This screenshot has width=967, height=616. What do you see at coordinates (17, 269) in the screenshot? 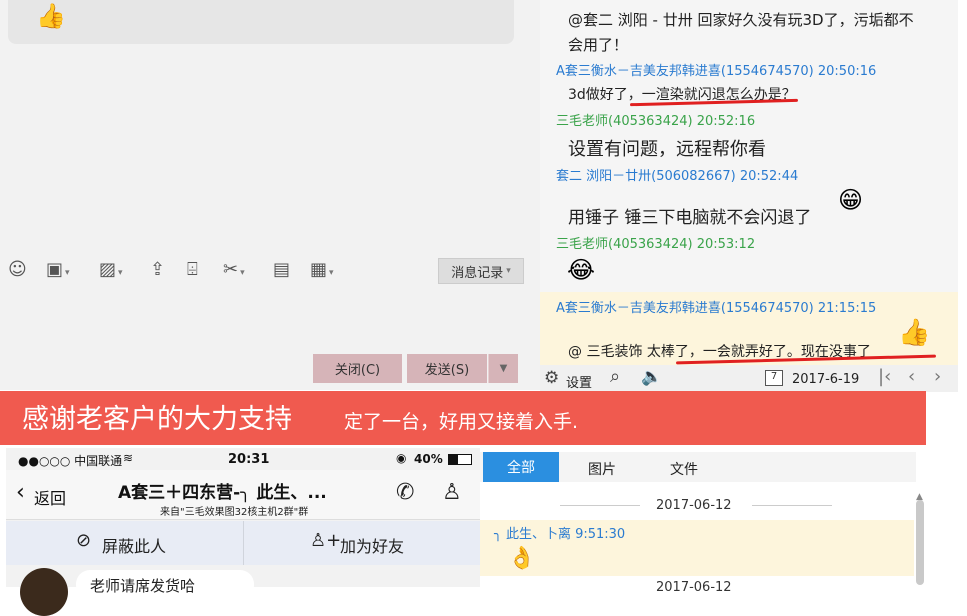
I see `emoji-icon: ☺` at bounding box center [17, 269].